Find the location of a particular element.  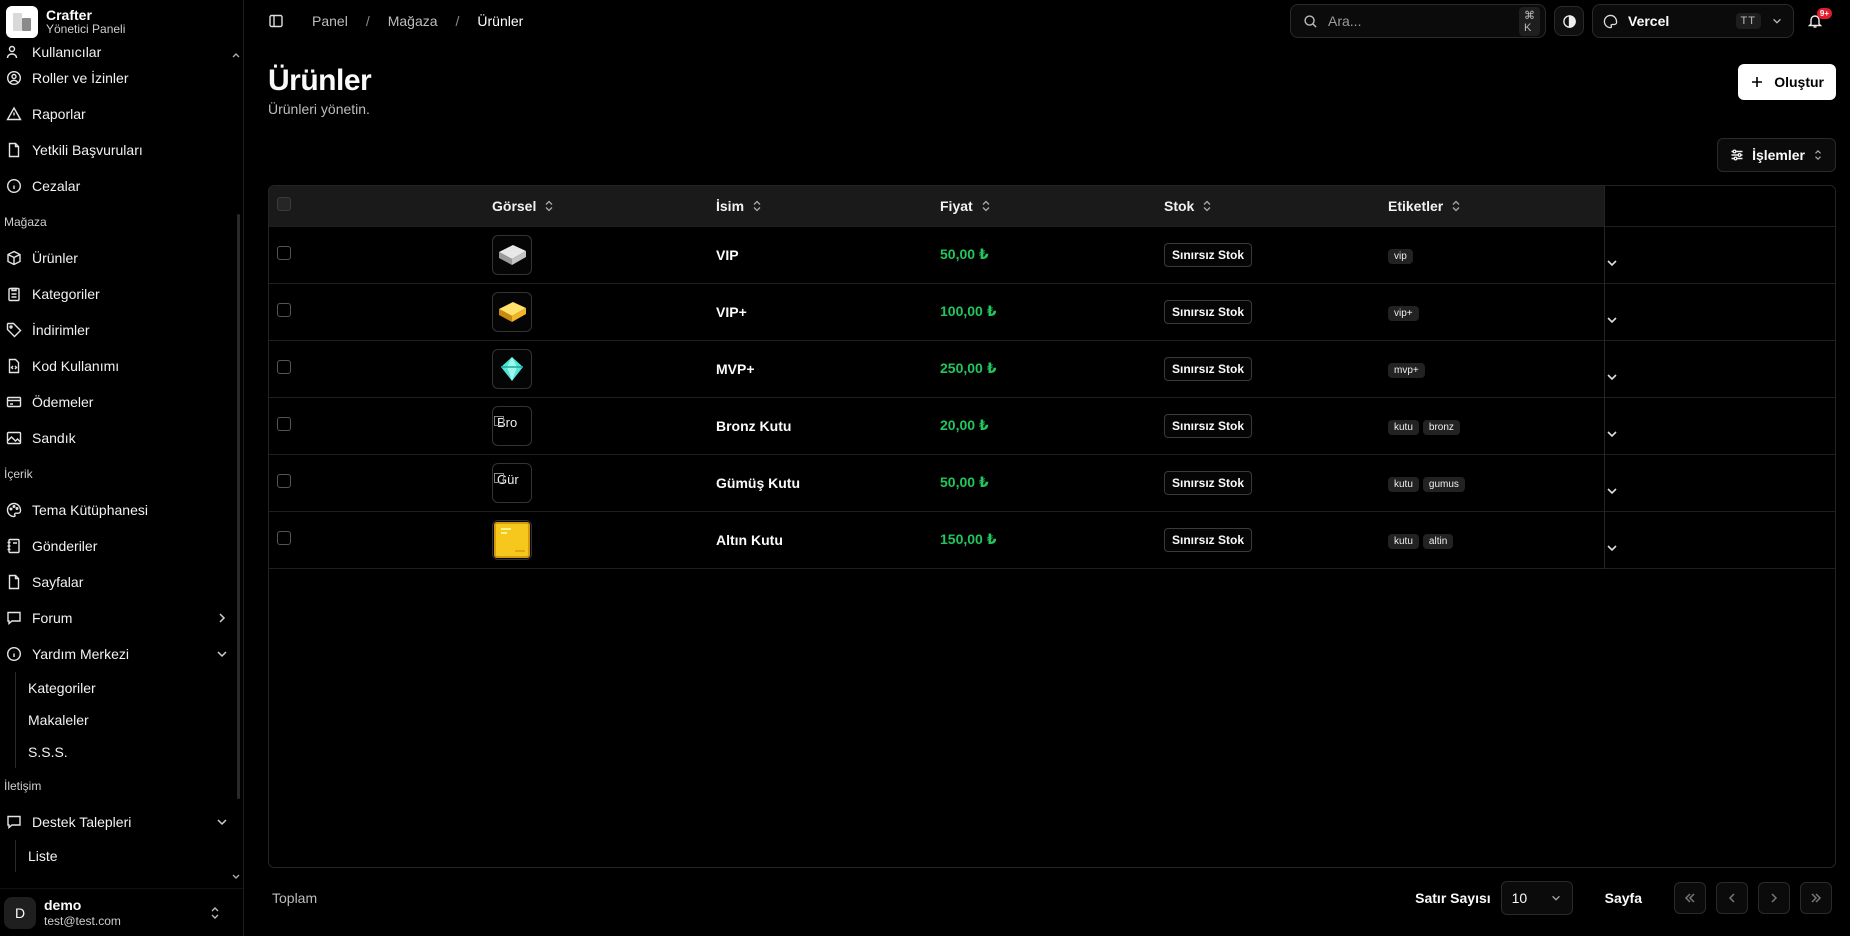

theme-toggle-button is located at coordinates (1569, 21).